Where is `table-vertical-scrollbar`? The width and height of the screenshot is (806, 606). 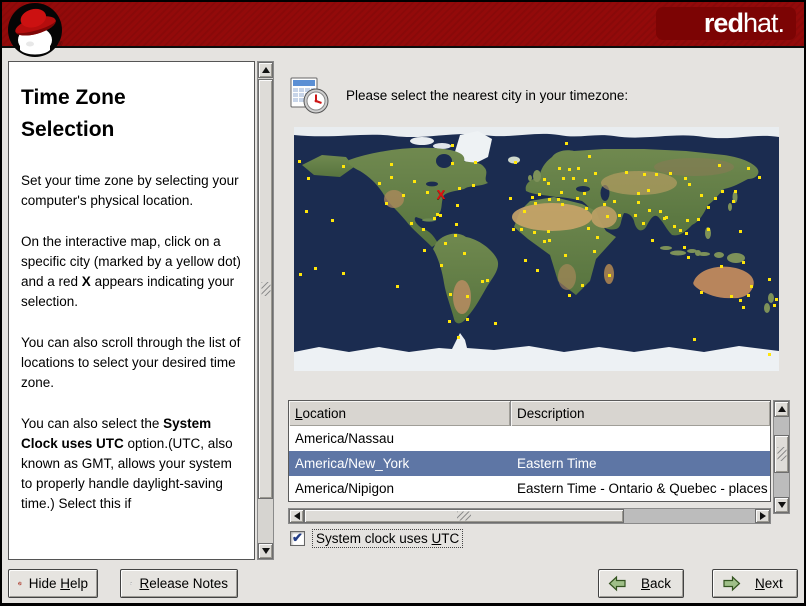 table-vertical-scrollbar is located at coordinates (781, 457).